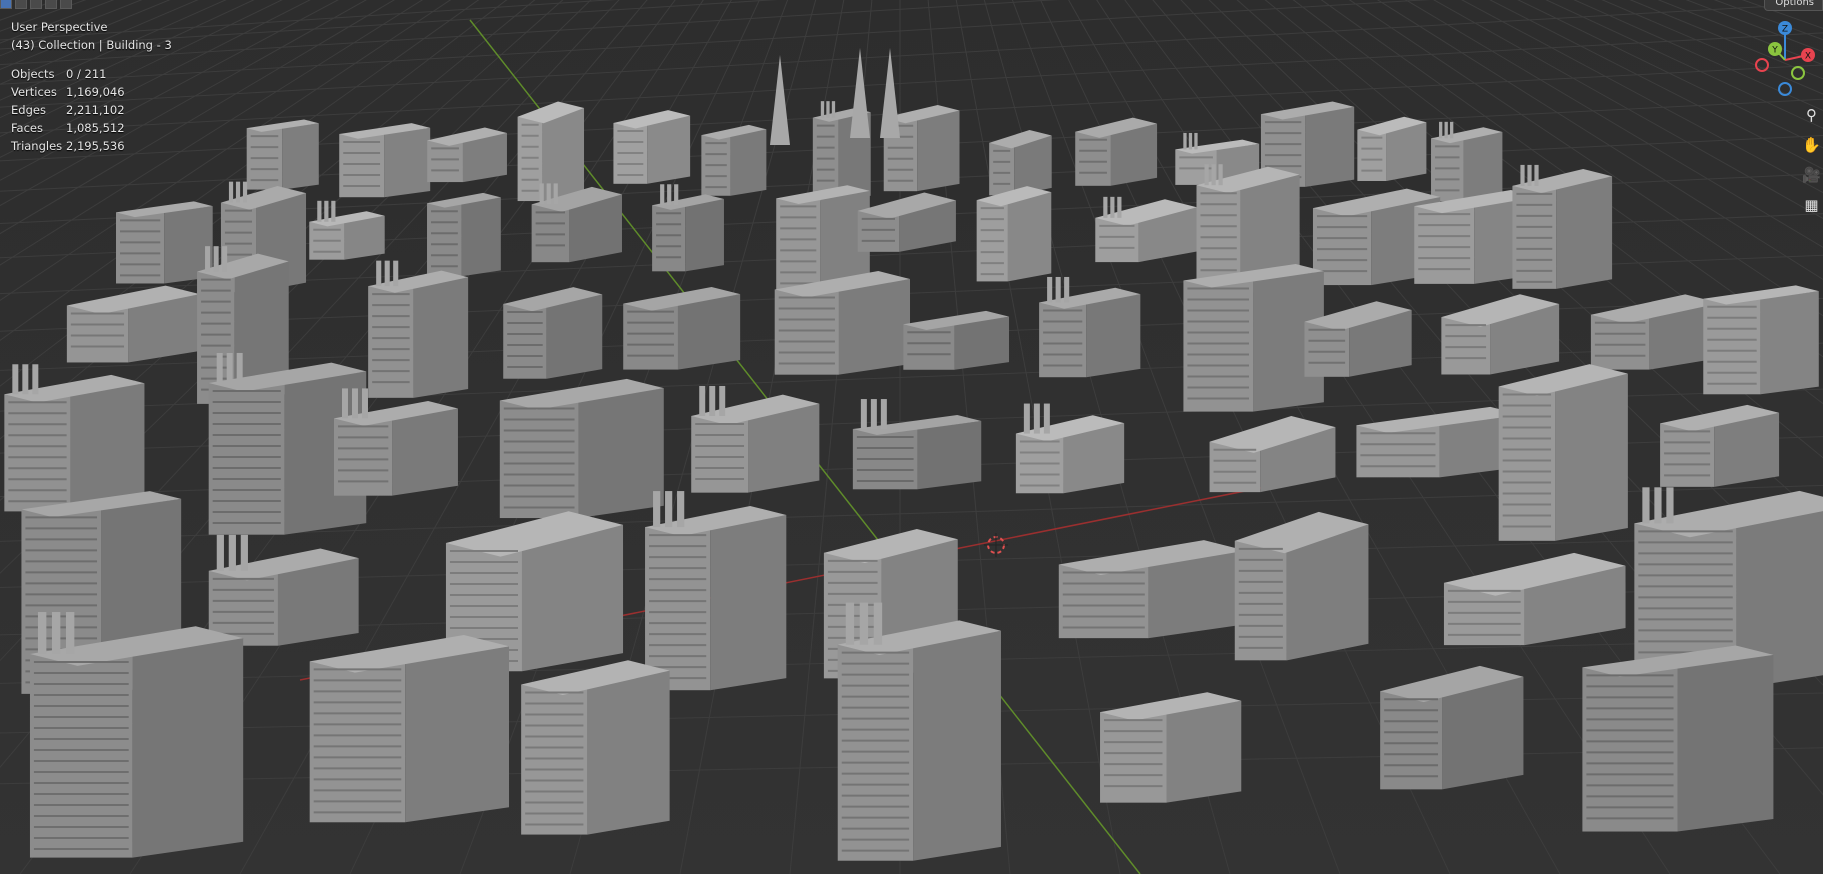 This screenshot has width=1823, height=874. I want to click on stat-row-edges: Edges 2,211,102, so click(68, 110).